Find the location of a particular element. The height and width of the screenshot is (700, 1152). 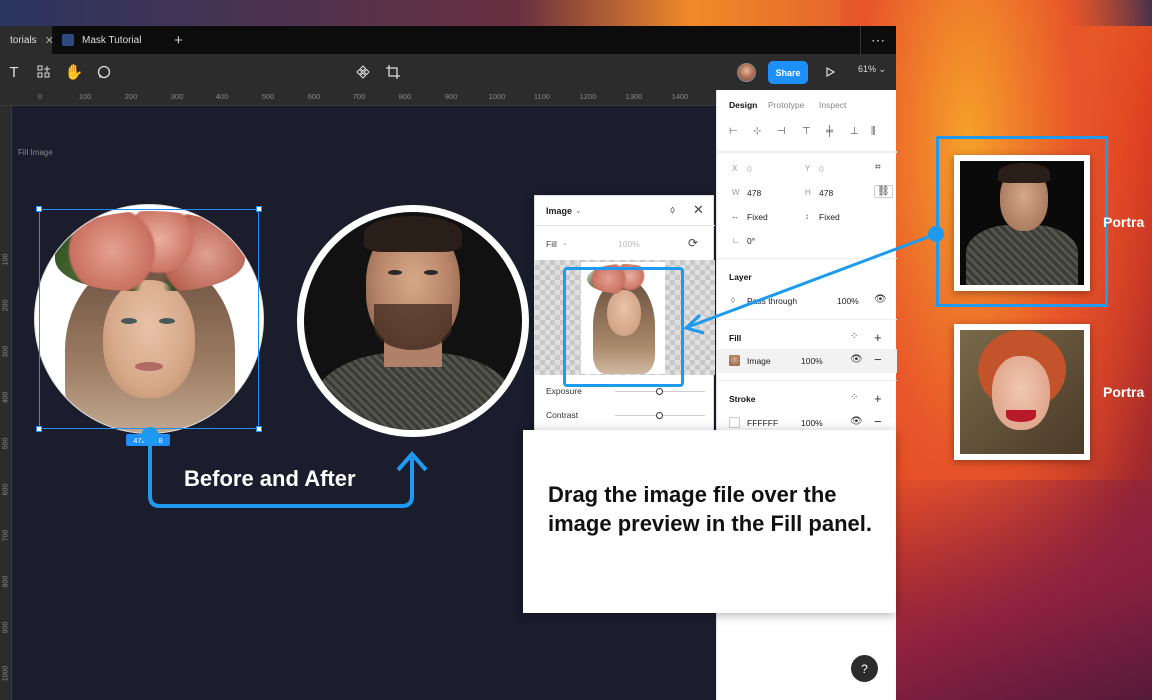

portrait-card-woman is located at coordinates (1022, 392).